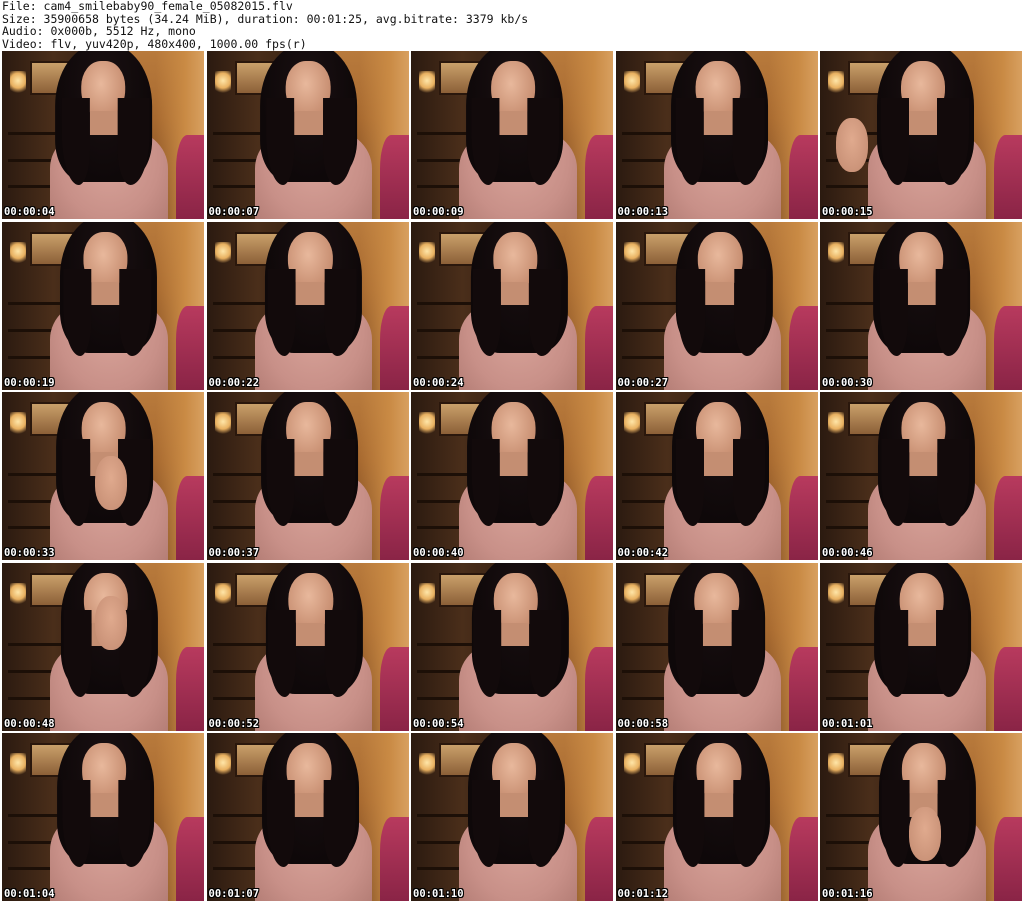 The image size is (1024, 901). I want to click on thumbnail-timestamp: 00:01:12, so click(643, 894).